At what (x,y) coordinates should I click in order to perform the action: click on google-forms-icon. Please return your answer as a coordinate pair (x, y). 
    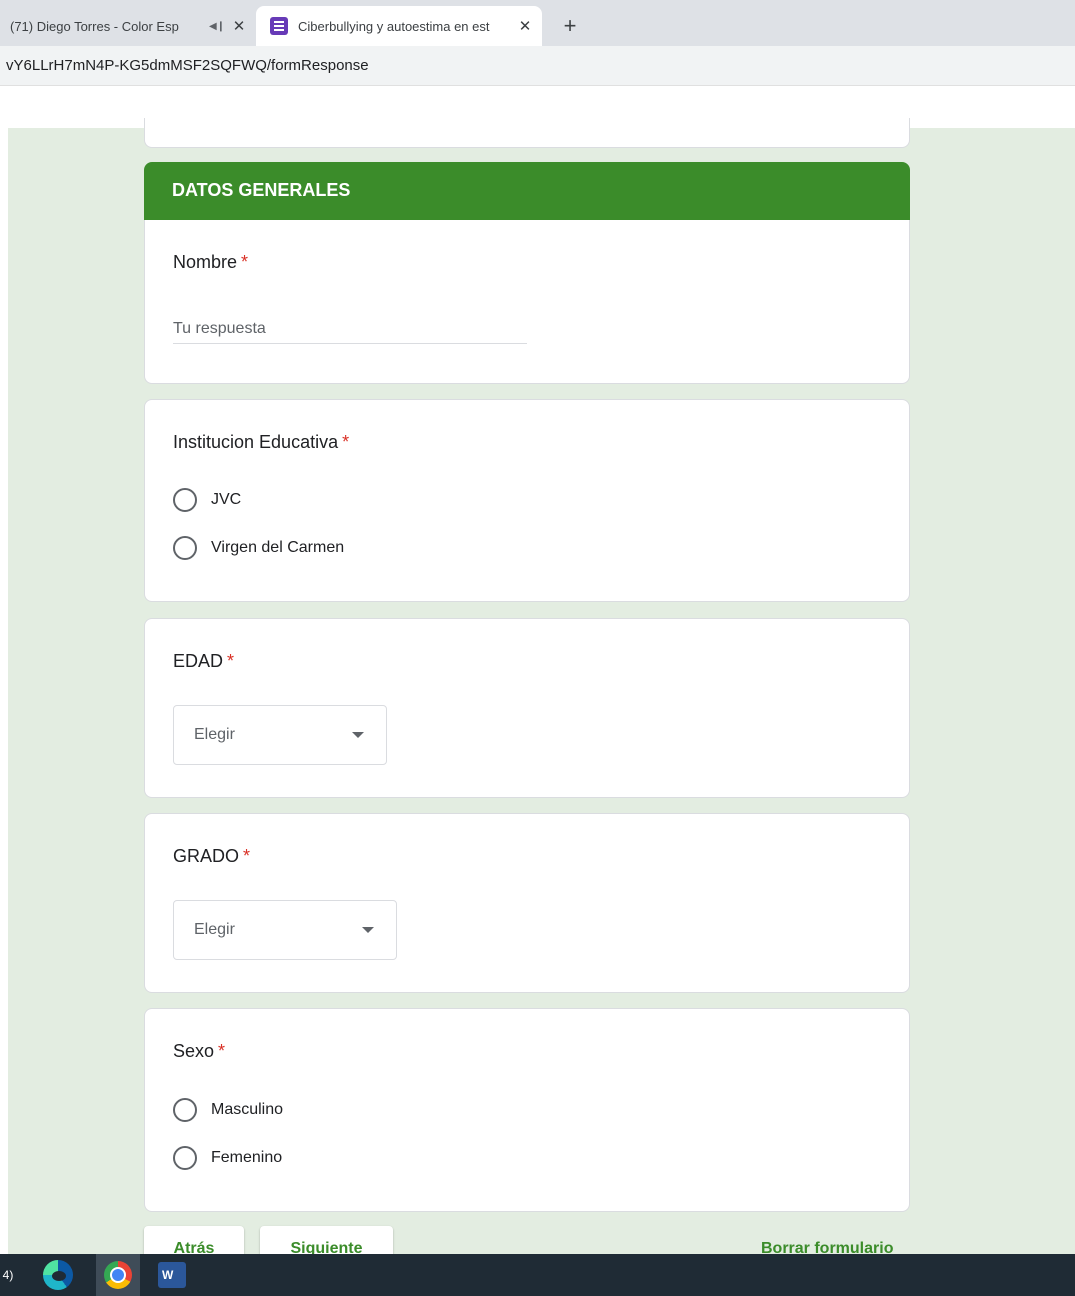
    Looking at the image, I should click on (279, 26).